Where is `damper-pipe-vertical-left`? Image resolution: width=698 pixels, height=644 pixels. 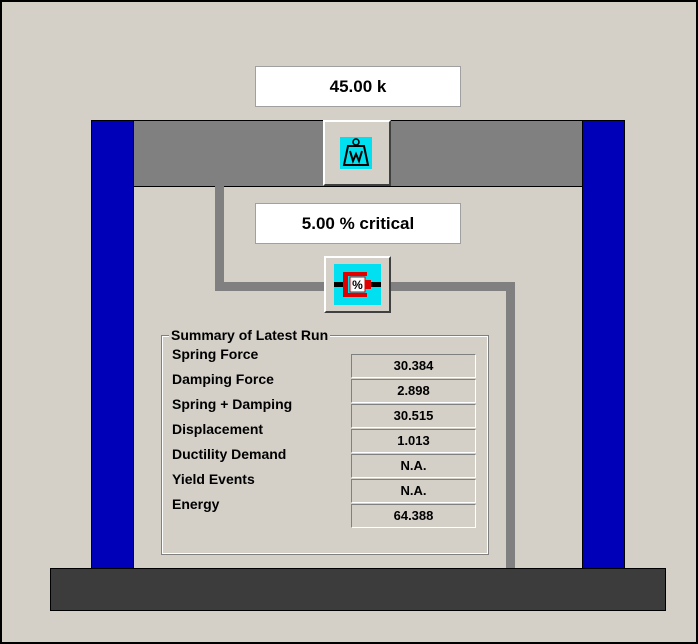 damper-pipe-vertical-left is located at coordinates (219, 237).